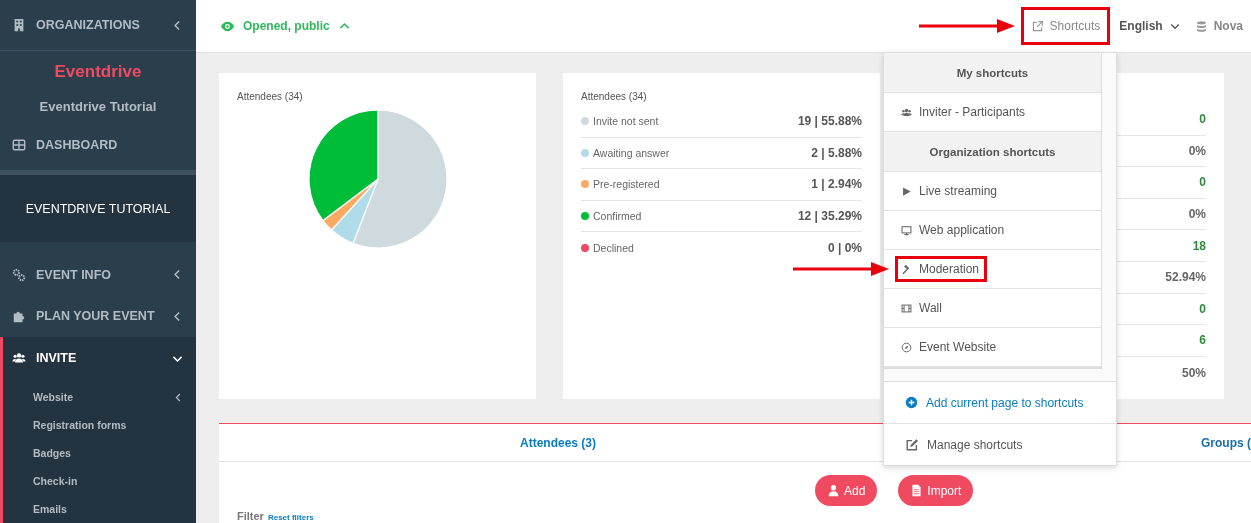 The height and width of the screenshot is (523, 1251). Describe the element at coordinates (19, 274) in the screenshot. I see `gears-icon` at that location.